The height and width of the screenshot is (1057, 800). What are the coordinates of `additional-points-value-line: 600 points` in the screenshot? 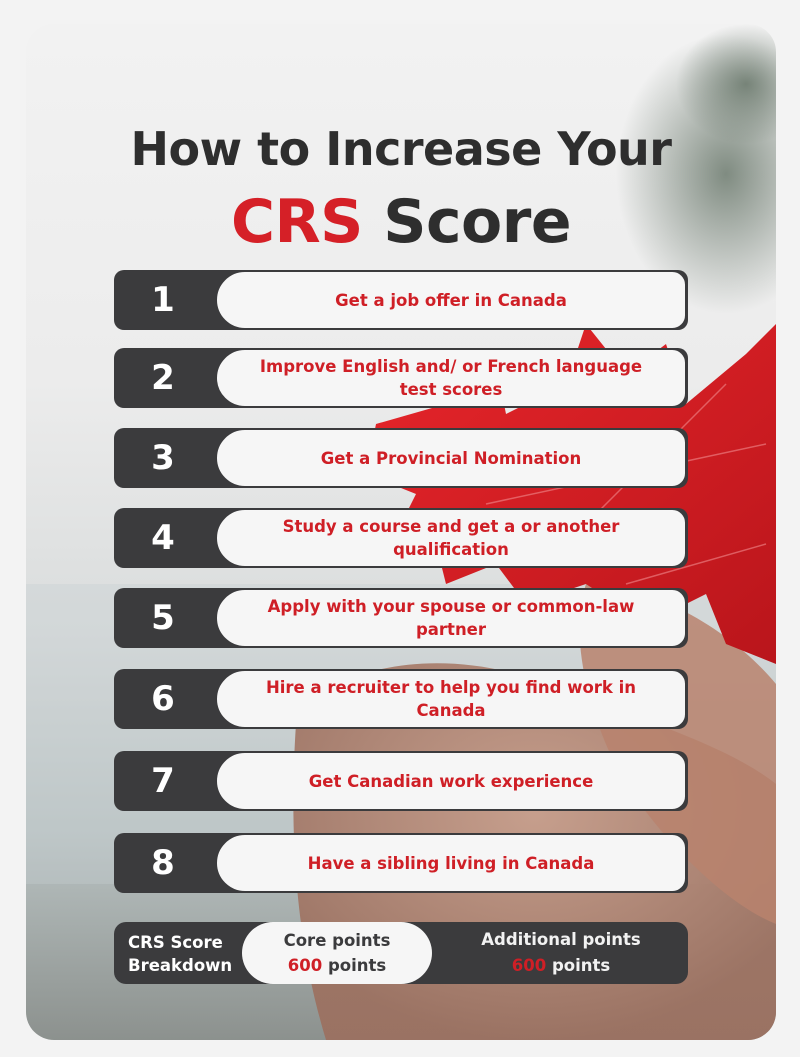 It's located at (561, 966).